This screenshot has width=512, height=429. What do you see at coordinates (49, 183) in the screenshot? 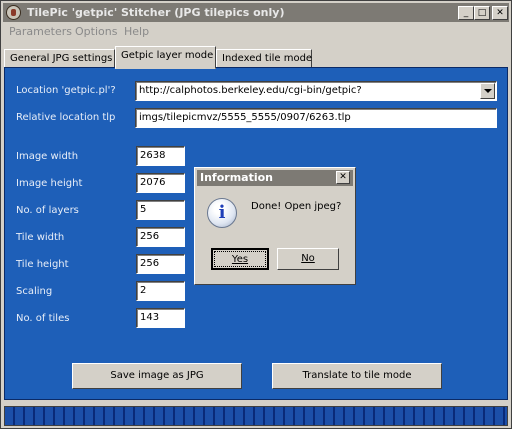
I see `image-height-label: Image height` at bounding box center [49, 183].